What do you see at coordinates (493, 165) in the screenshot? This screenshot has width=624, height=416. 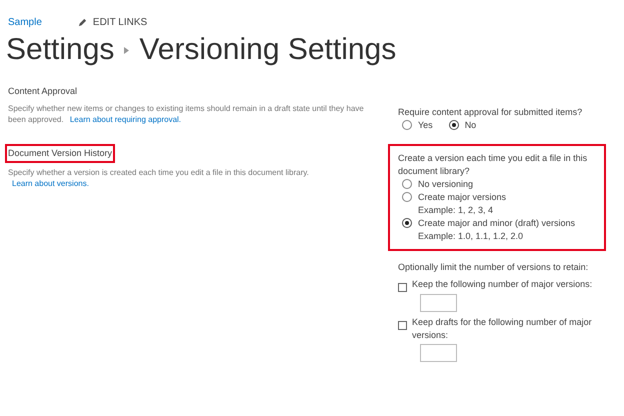 I see `question-text: Create a version each time you edit a file in this document library?` at bounding box center [493, 165].